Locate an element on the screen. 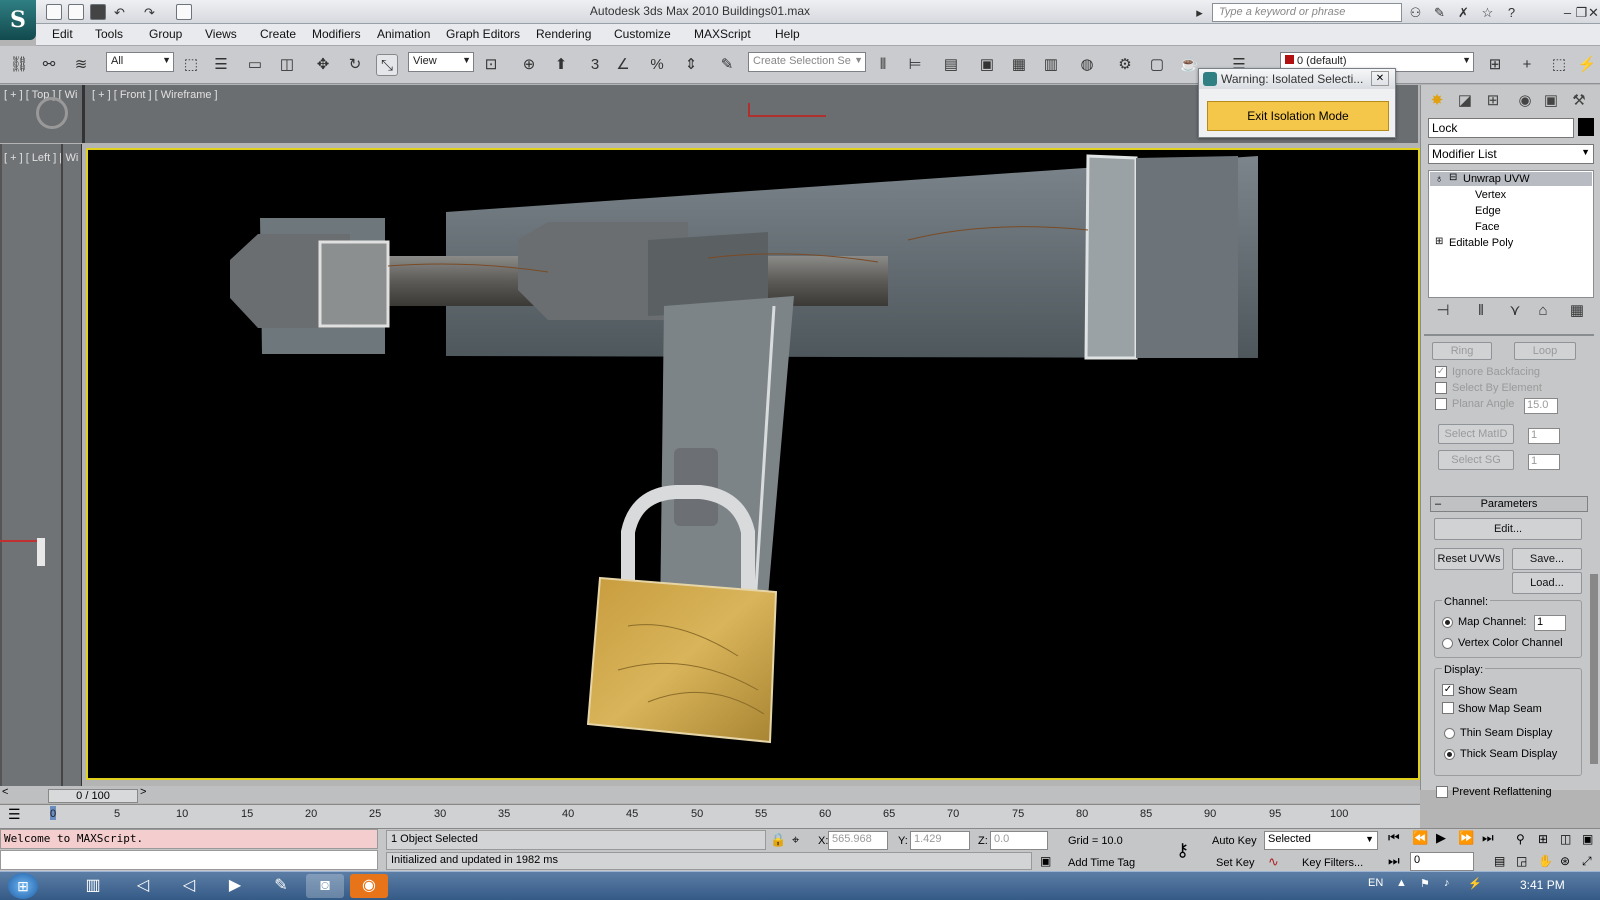  zoom-extents-icon: ◫ is located at coordinates (1565, 839).